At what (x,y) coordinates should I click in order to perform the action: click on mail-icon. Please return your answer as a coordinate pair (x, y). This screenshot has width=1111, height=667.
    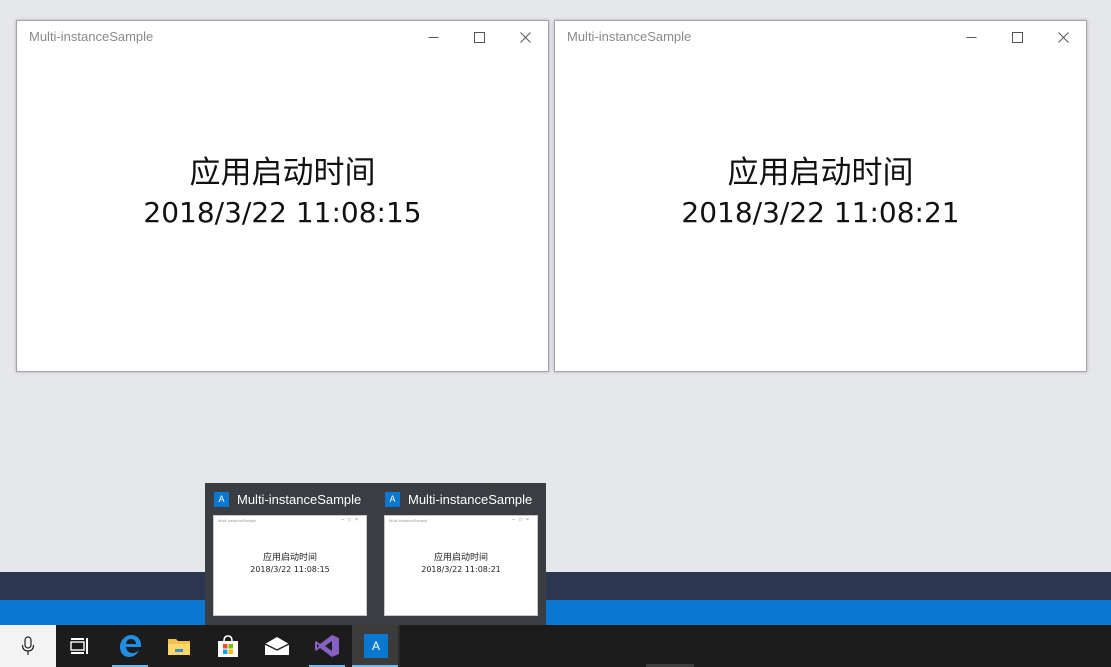
    Looking at the image, I should click on (277, 646).